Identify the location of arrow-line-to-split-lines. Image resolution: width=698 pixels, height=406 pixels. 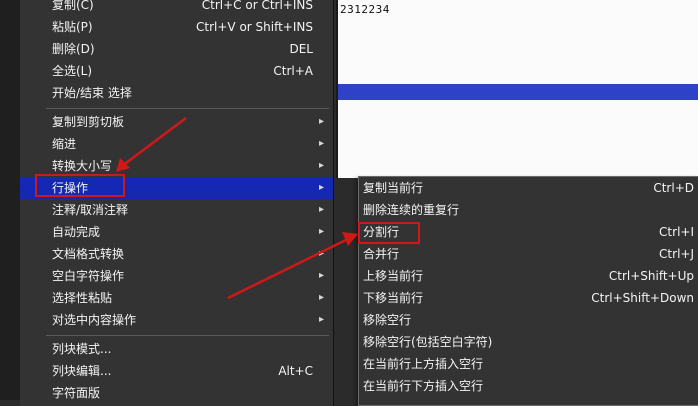
(289, 268).